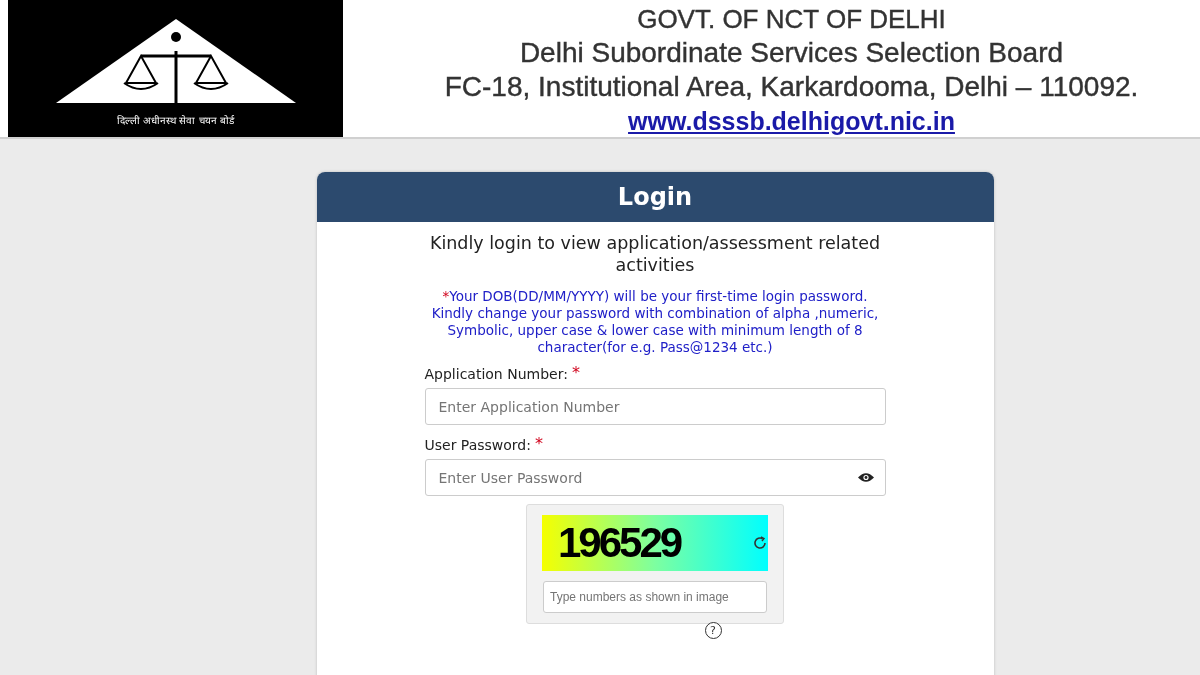  What do you see at coordinates (713, 630) in the screenshot?
I see `help-button: ?` at bounding box center [713, 630].